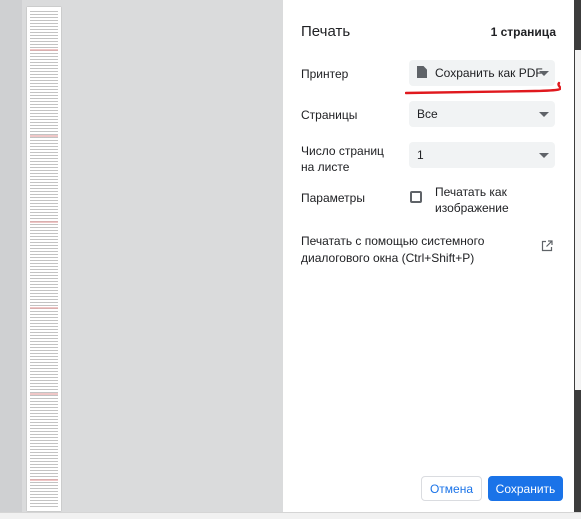 The image size is (581, 519). What do you see at coordinates (547, 246) in the screenshot?
I see `open-in-new-icon` at bounding box center [547, 246].